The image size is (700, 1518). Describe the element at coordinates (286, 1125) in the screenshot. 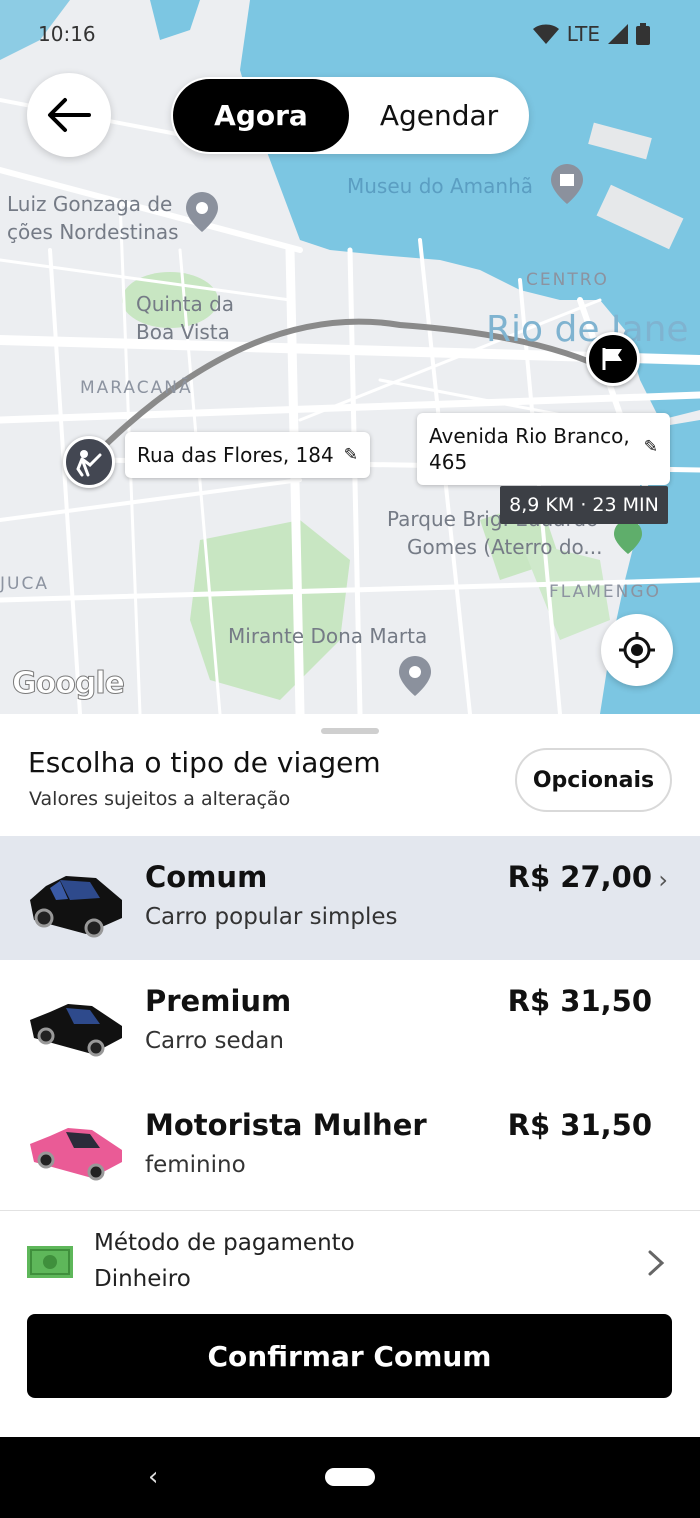

I see `ride-name: Motorista Mulher` at that location.